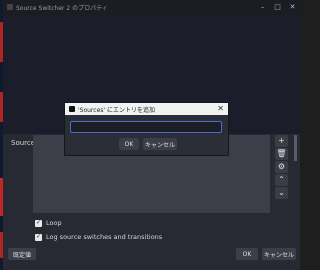 The image size is (320, 270). Describe the element at coordinates (277, 7) in the screenshot. I see `maximize-button: □` at that location.